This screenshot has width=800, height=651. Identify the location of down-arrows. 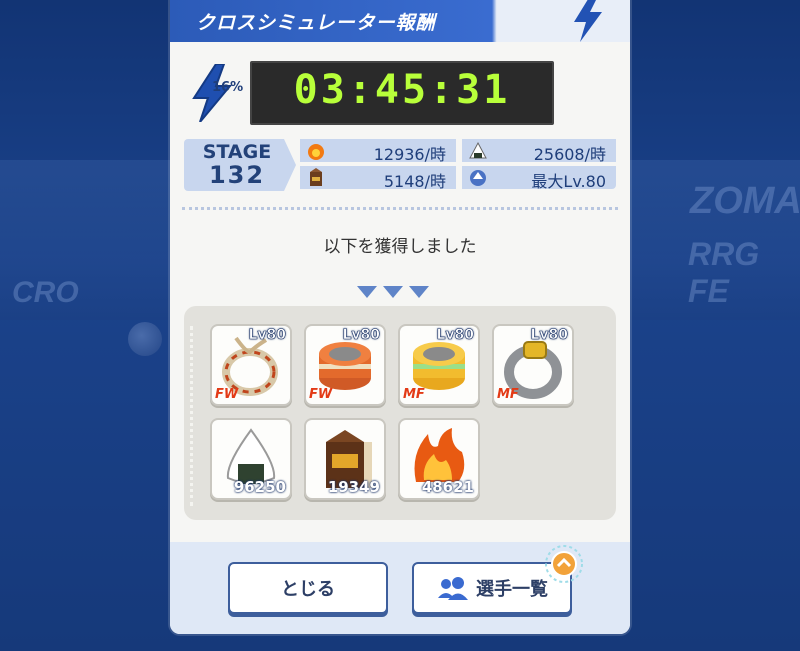
(396, 292).